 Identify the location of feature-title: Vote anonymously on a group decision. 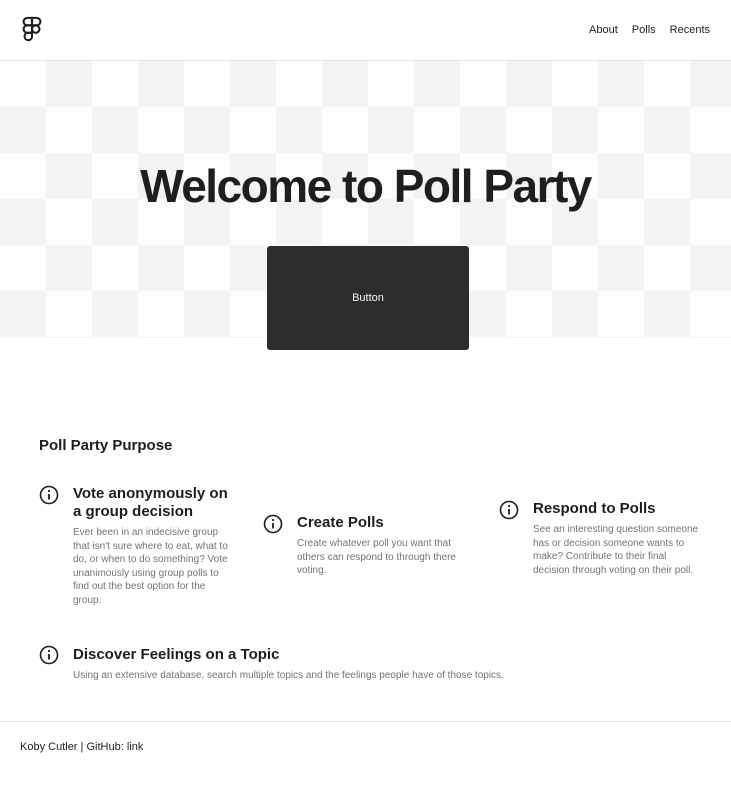
(150, 502).